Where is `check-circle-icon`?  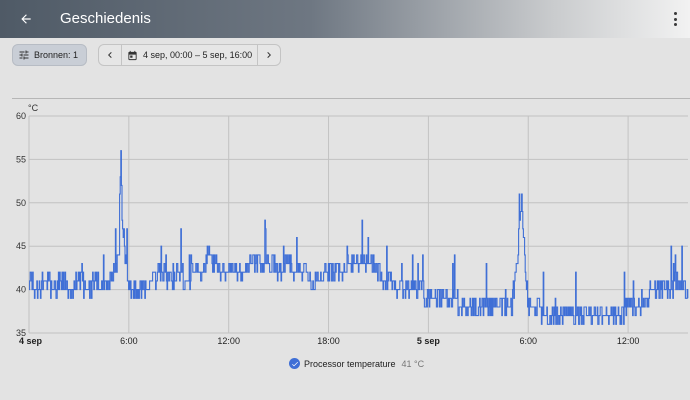 check-circle-icon is located at coordinates (294, 363).